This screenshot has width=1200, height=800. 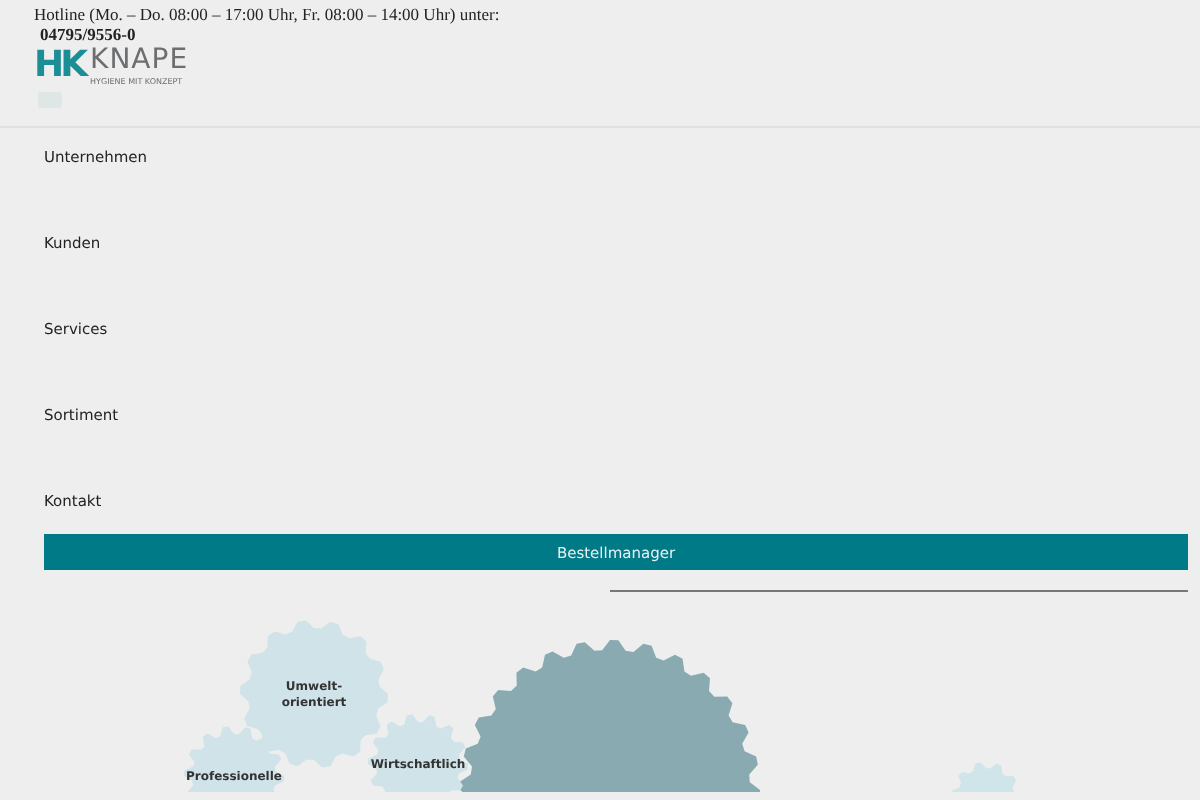 I want to click on phone-number: 04795/9556-0, so click(x=89, y=34).